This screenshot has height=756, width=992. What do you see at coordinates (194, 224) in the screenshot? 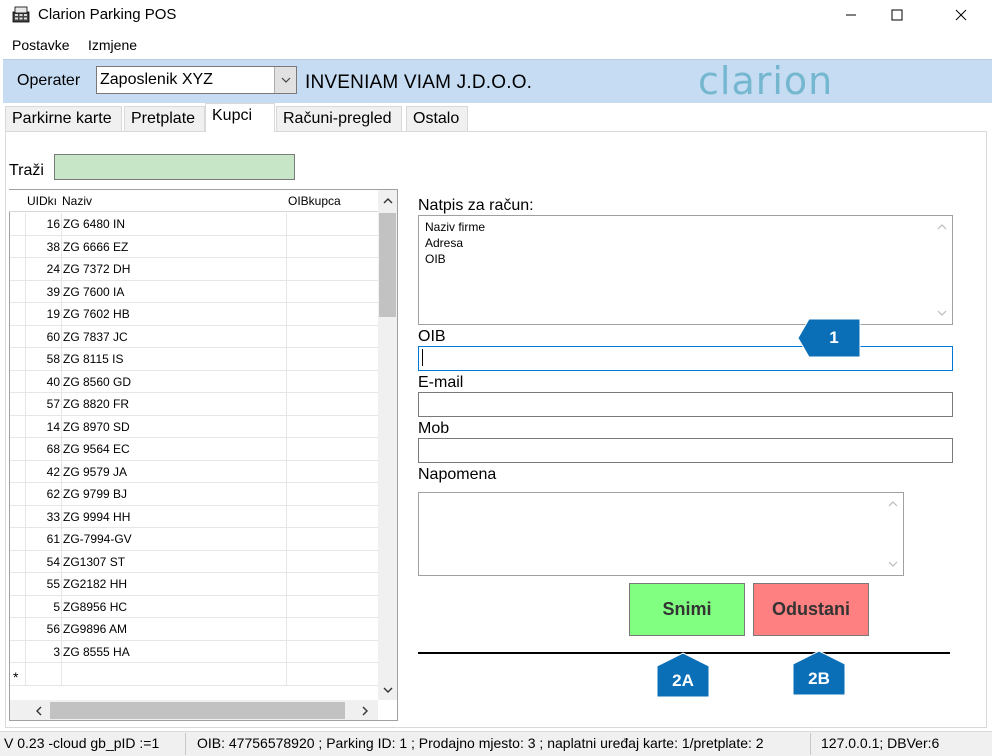
I see `table-row: 16 ZG 6480 IN` at bounding box center [194, 224].